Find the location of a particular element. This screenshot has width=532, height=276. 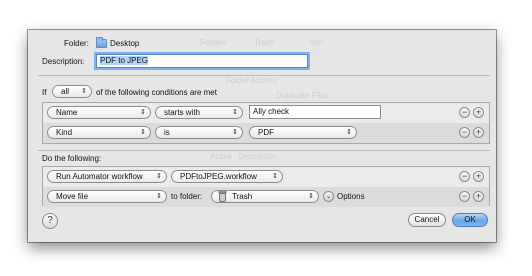

description-value: PDF to JPEG is located at coordinates (124, 60).